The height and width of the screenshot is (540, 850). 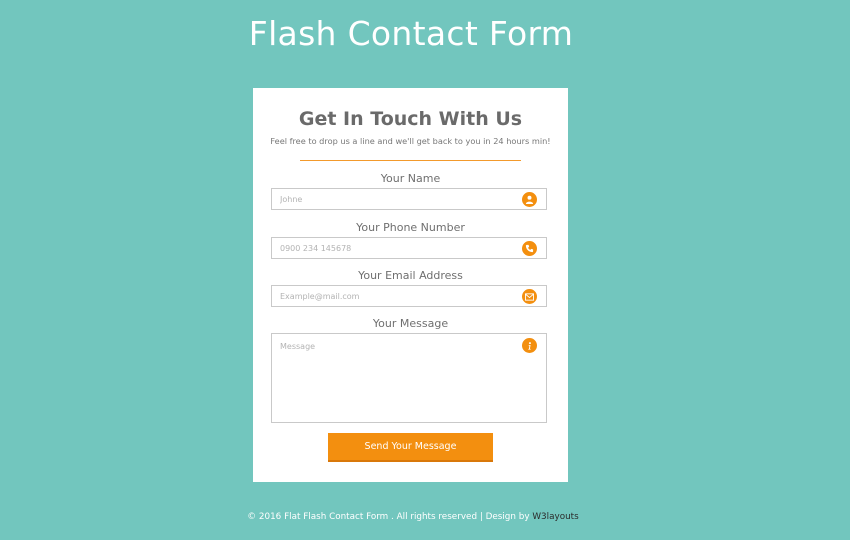 I want to click on message-field, so click(x=409, y=378).